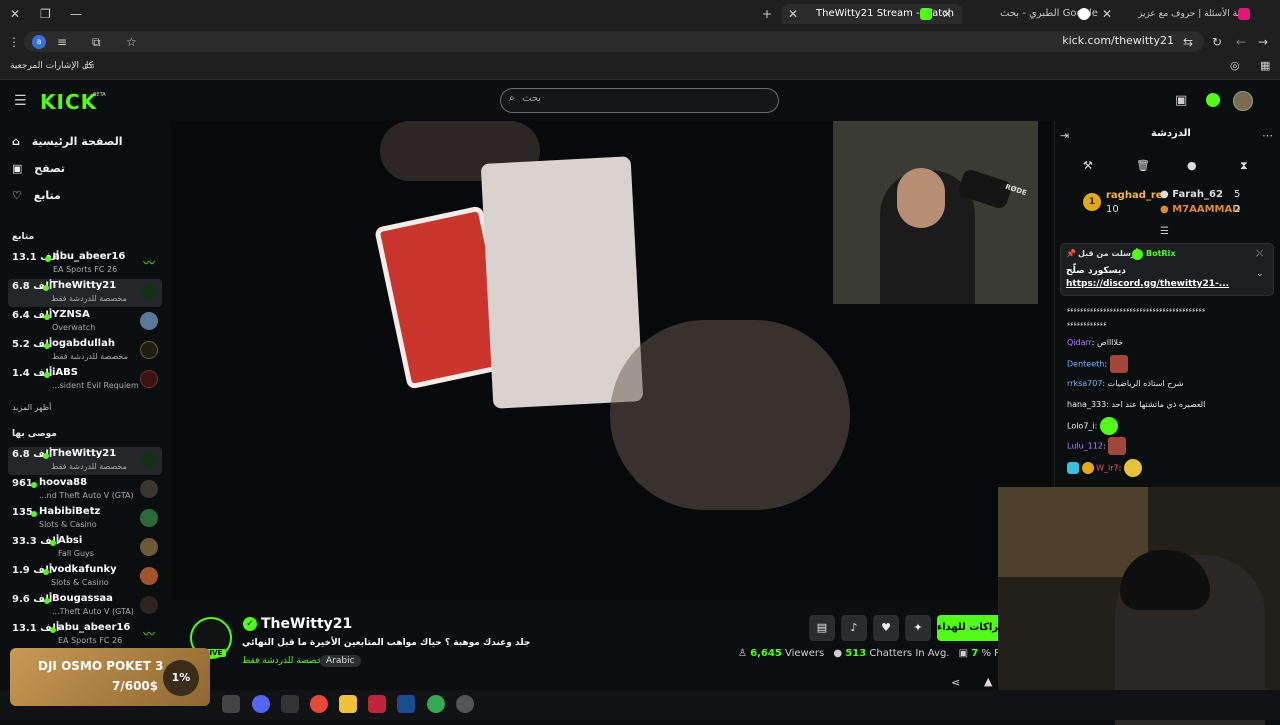 The width and height of the screenshot is (1280, 725). Describe the element at coordinates (406, 704) in the screenshot. I see `steam-icon` at that location.